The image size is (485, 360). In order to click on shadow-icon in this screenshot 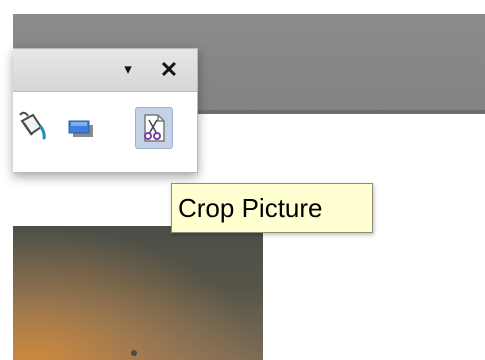, I will do `click(79, 127)`.